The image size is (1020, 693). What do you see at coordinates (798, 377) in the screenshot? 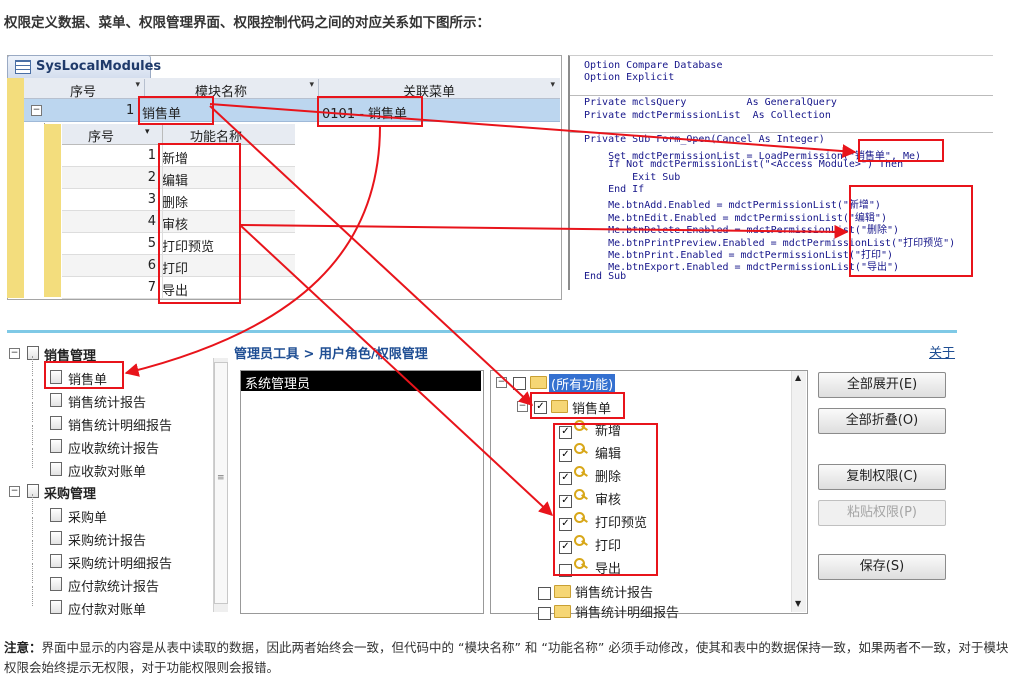
I see `scroll-up-icon: ▲` at bounding box center [798, 377].